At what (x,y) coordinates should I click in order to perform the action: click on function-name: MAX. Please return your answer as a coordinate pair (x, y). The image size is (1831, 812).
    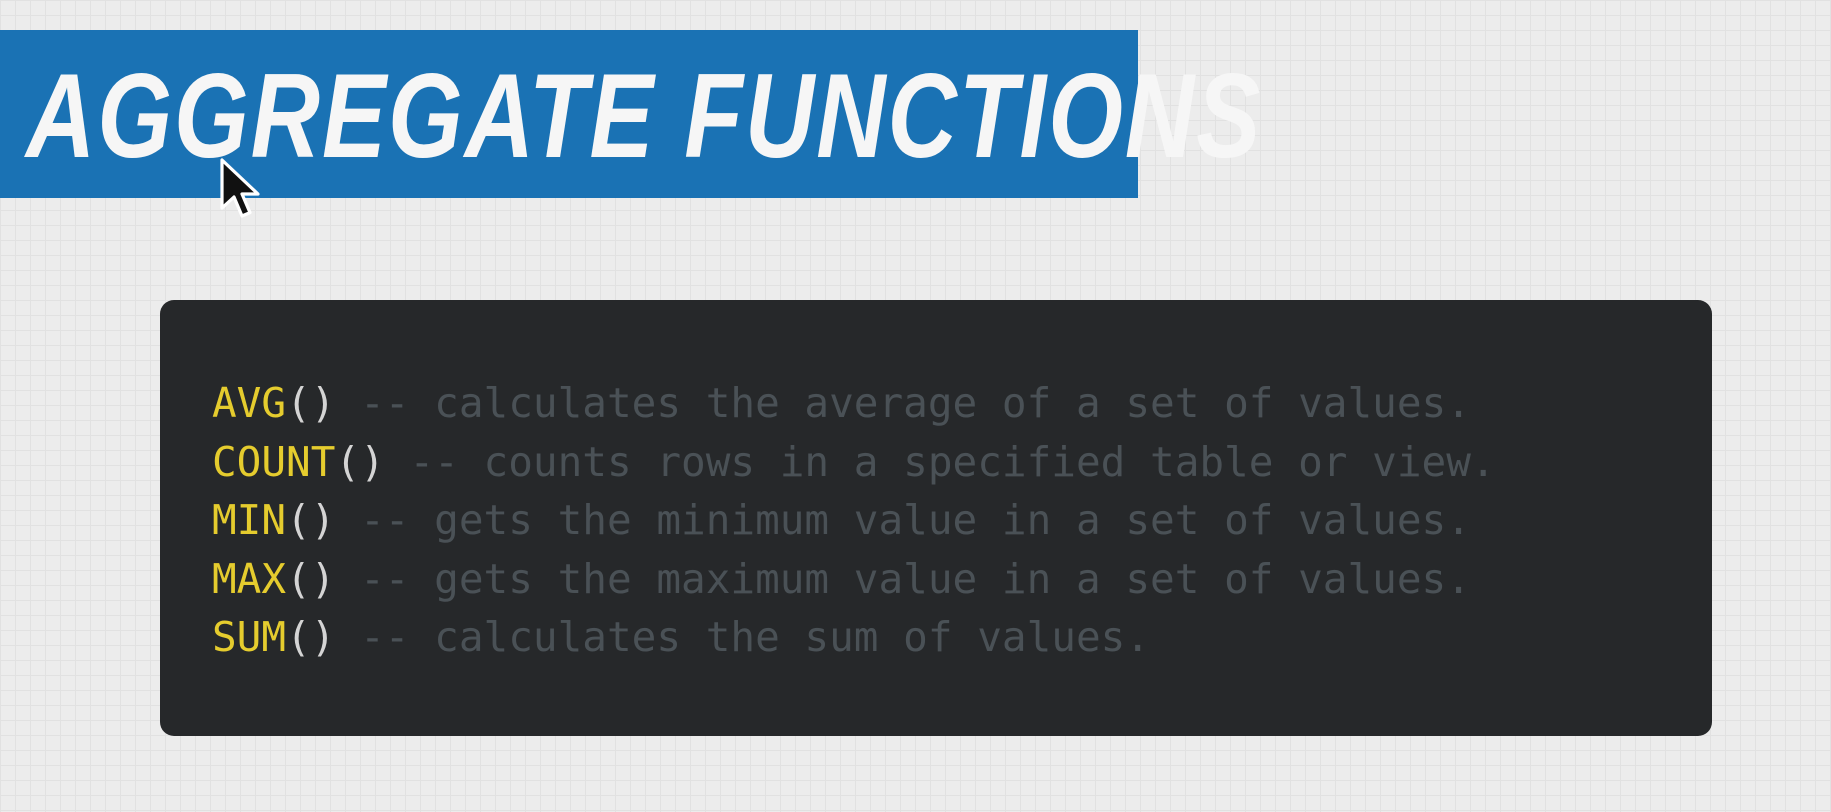
    Looking at the image, I should click on (249, 578).